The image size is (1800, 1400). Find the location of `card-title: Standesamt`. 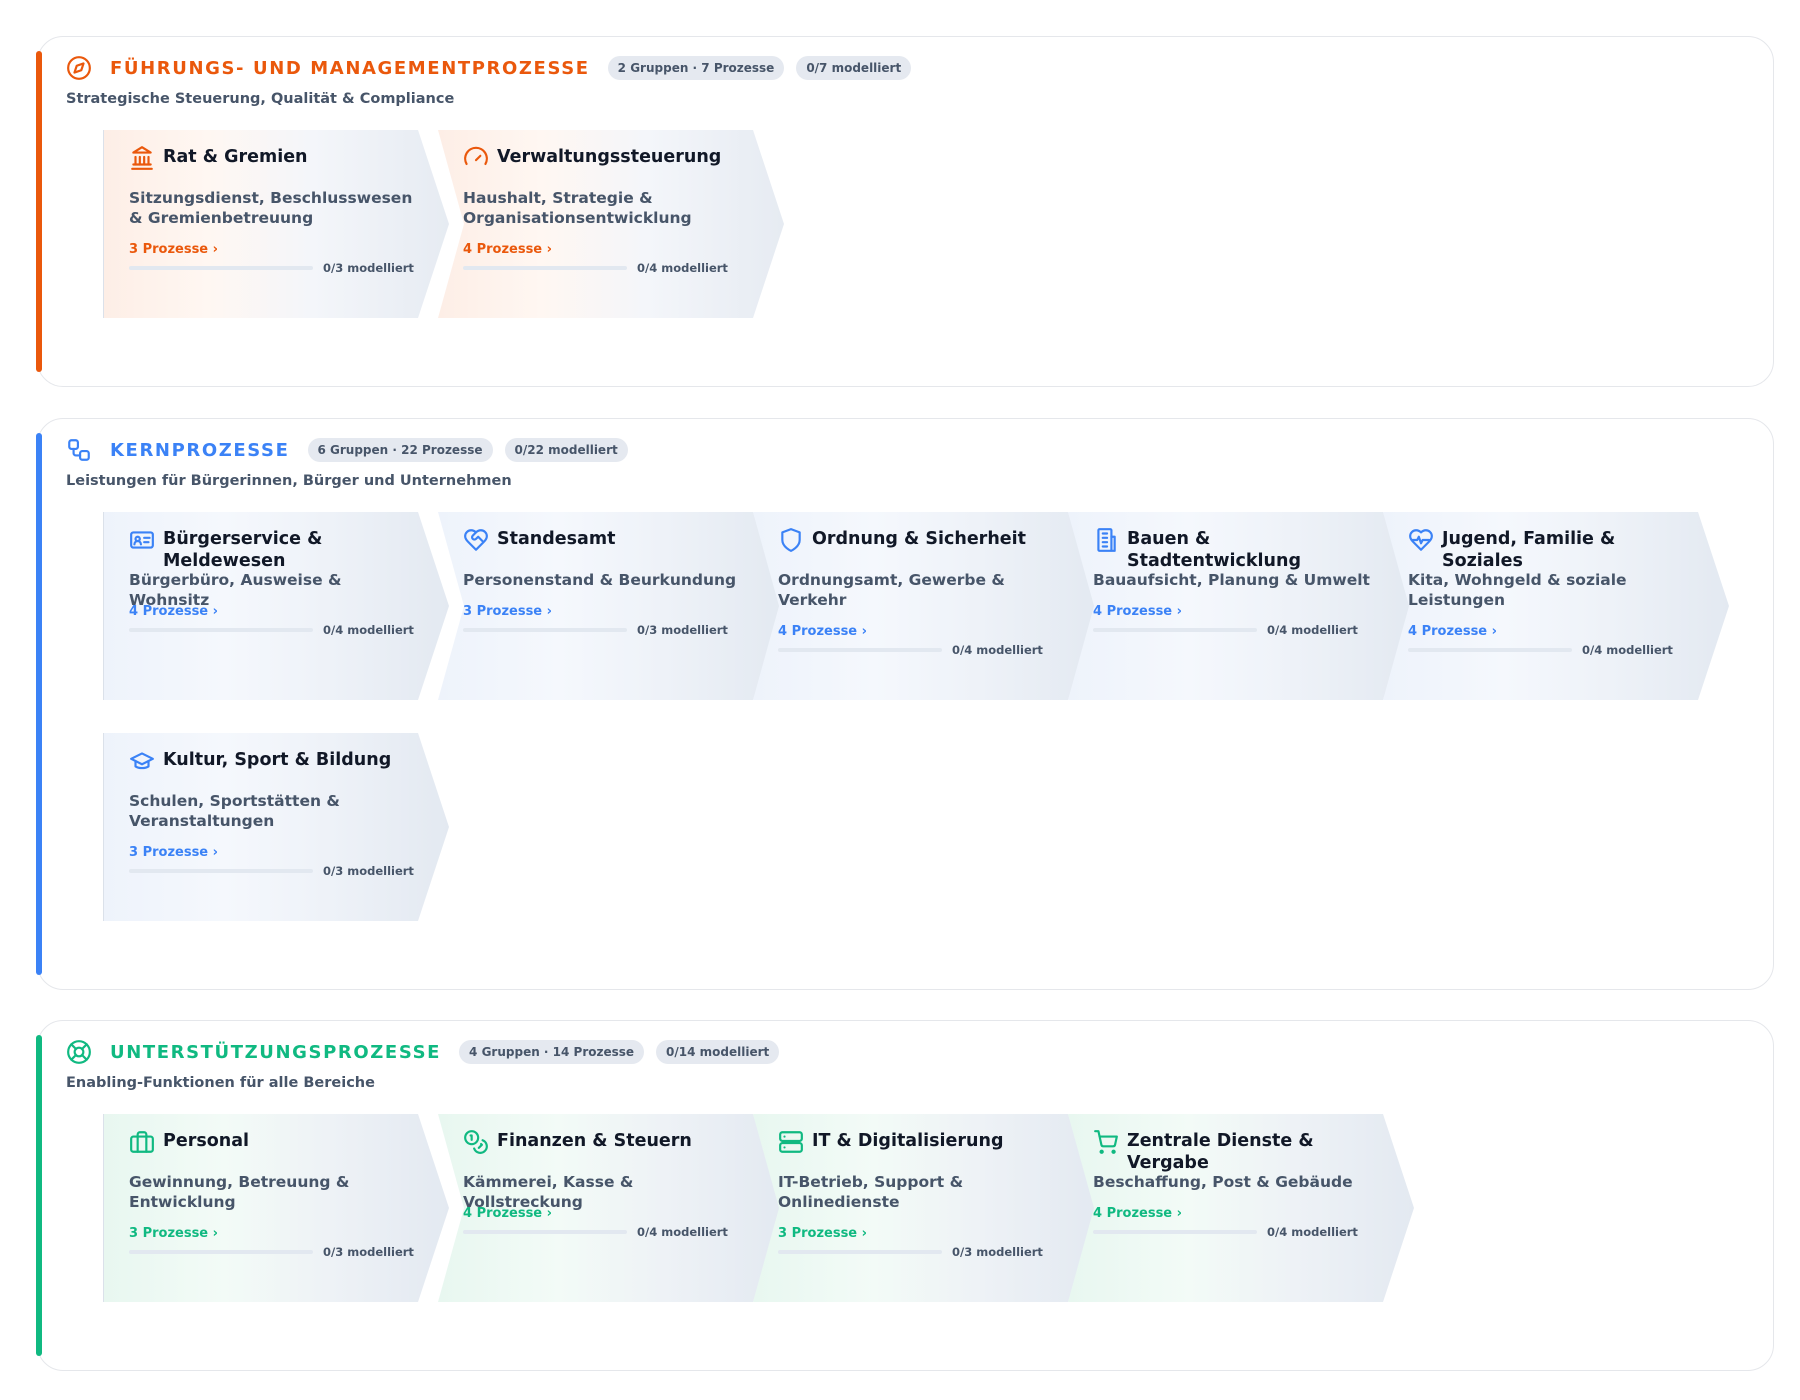

card-title: Standesamt is located at coordinates (556, 539).